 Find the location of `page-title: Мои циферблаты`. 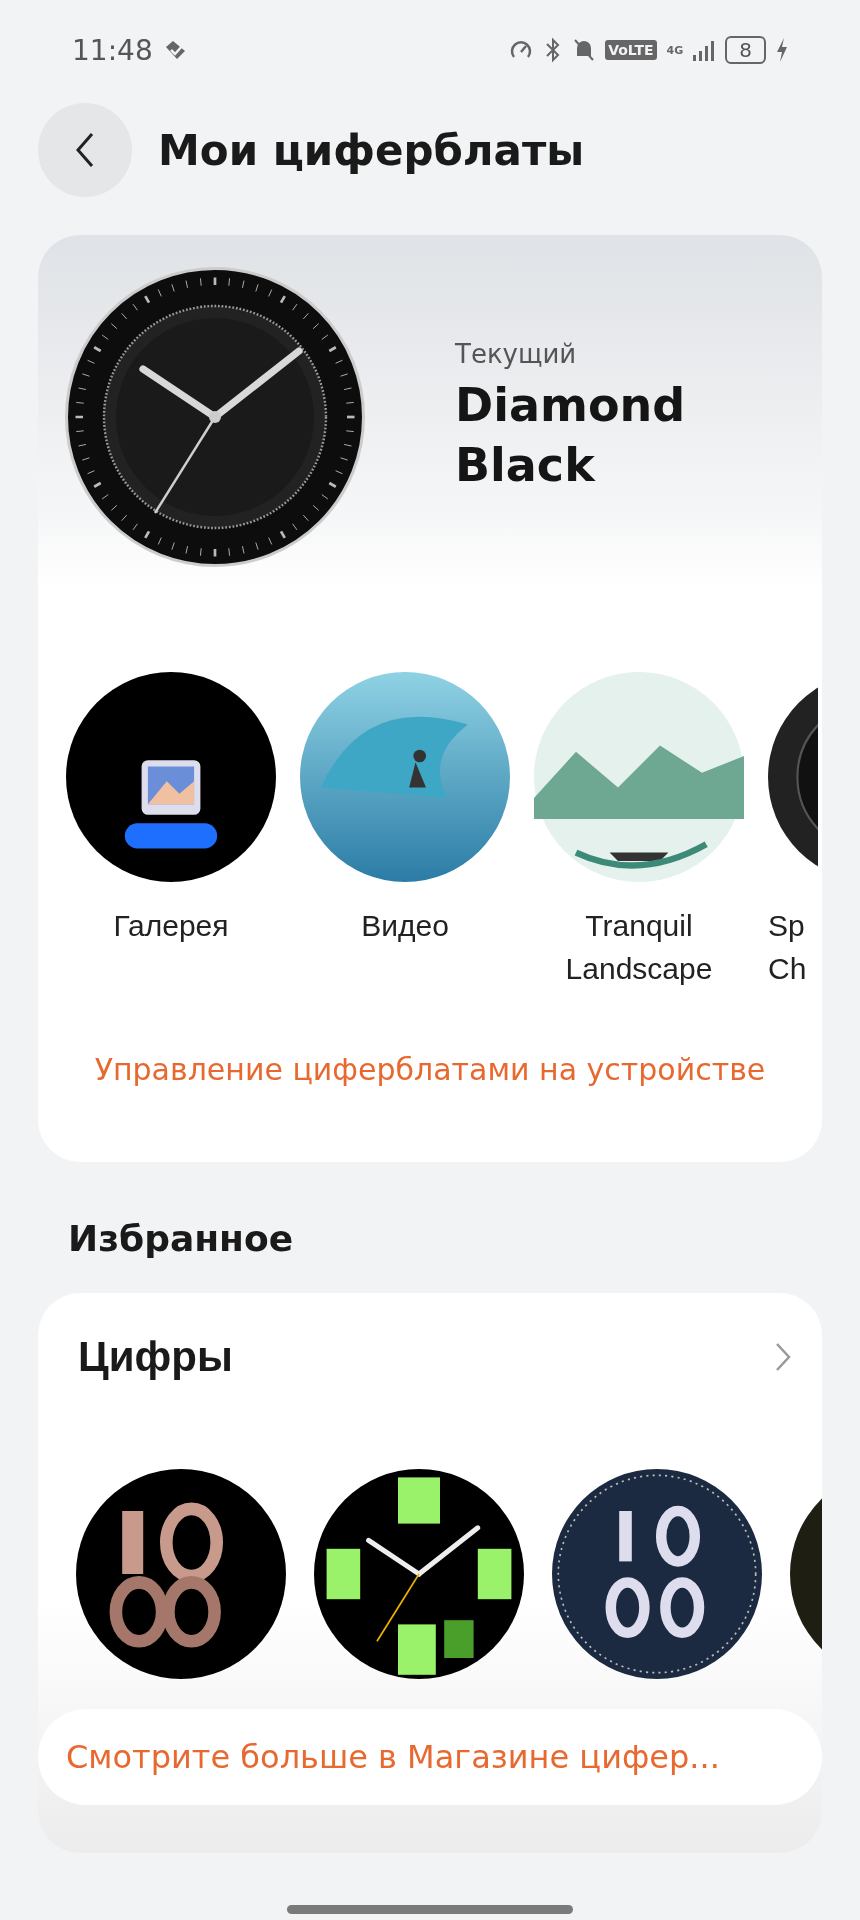

page-title: Мои циферблаты is located at coordinates (371, 150).